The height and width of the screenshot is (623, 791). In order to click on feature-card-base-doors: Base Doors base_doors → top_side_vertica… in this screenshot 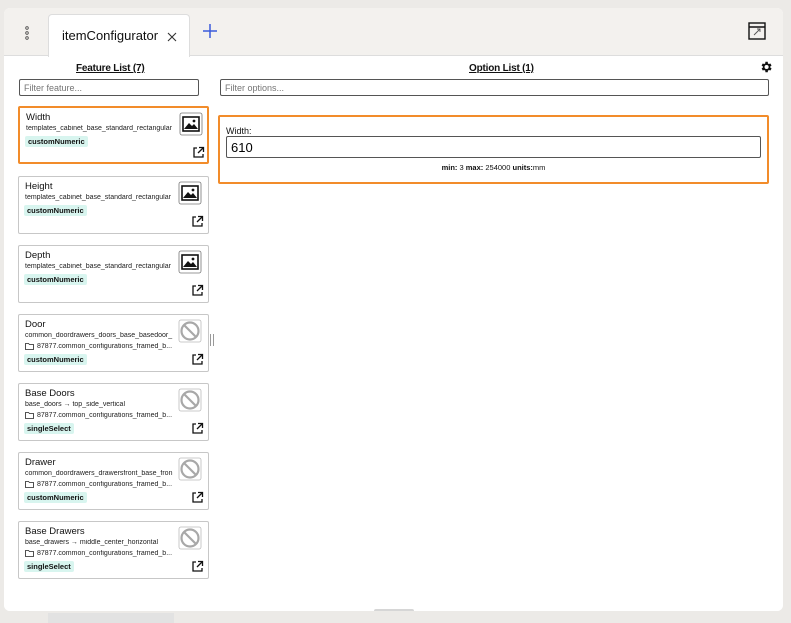, I will do `click(113, 412)`.